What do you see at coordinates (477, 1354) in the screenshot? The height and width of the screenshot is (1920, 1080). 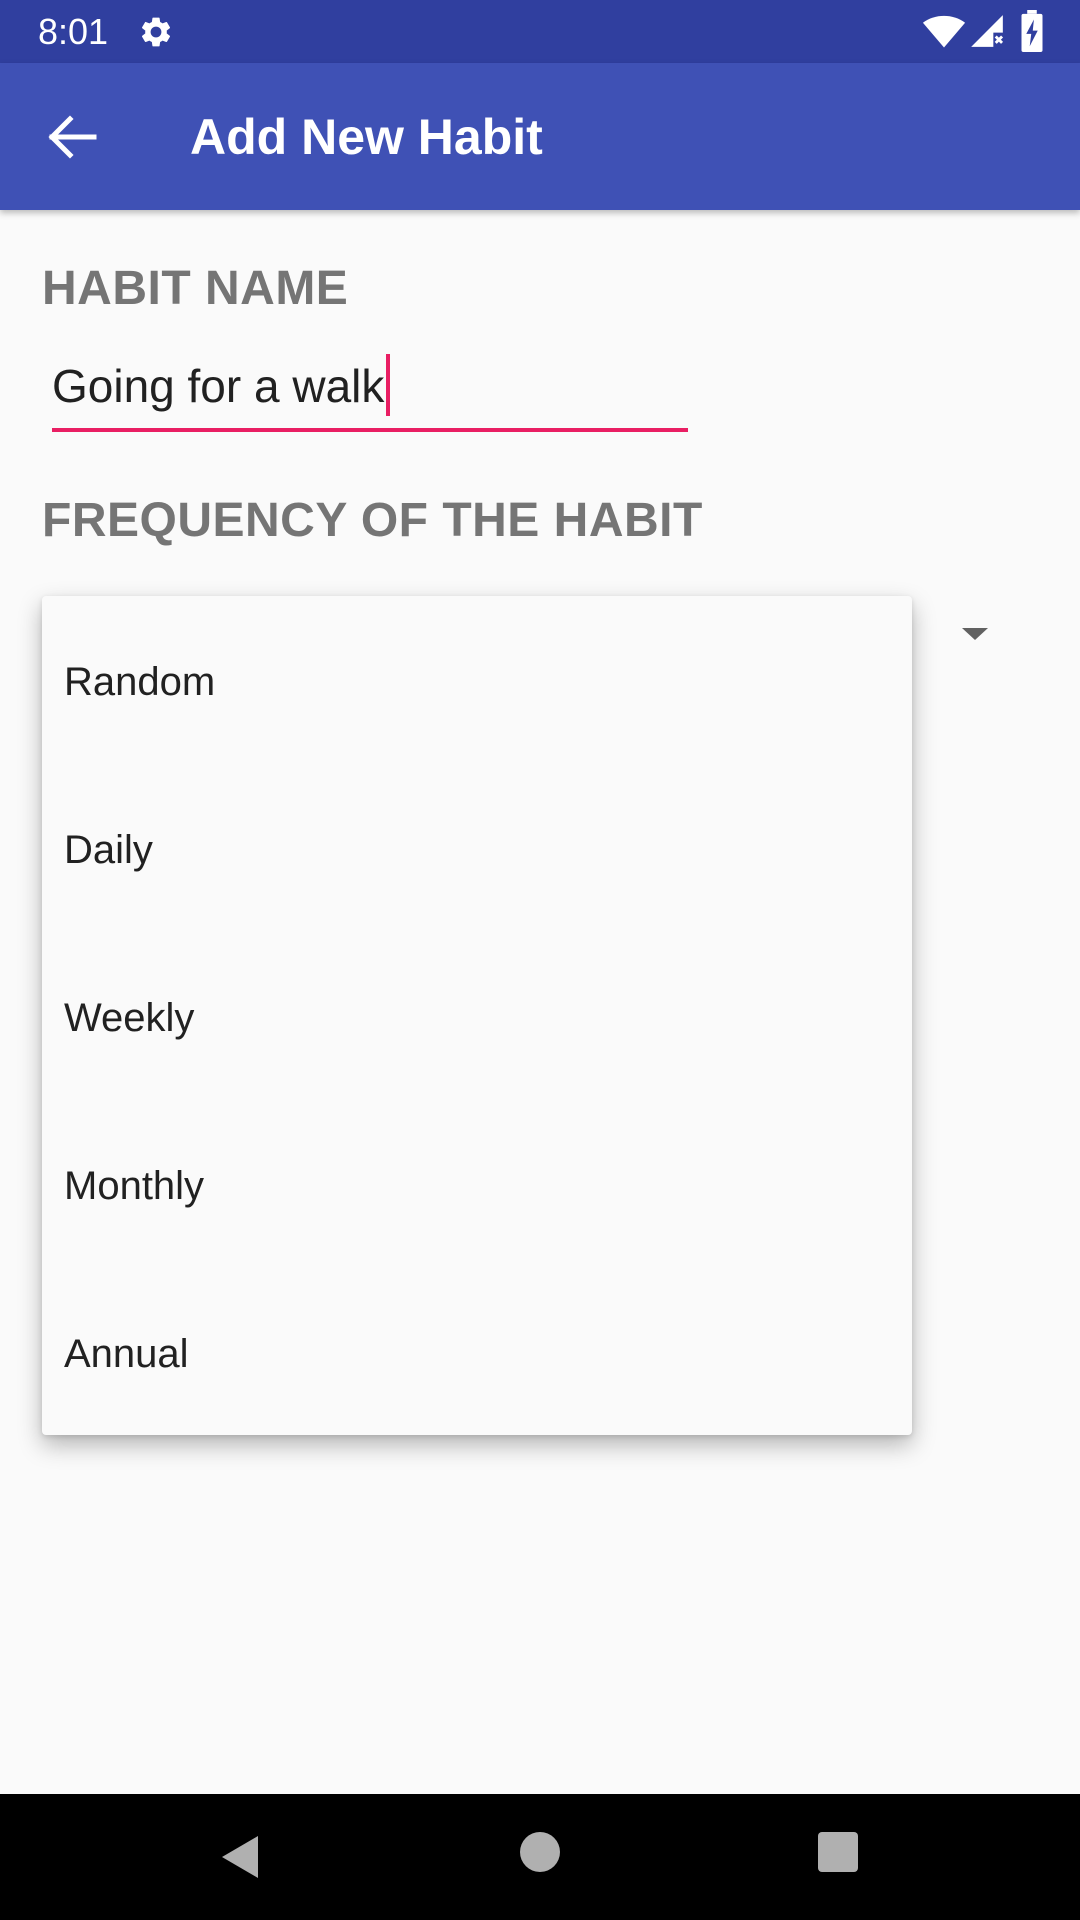 I see `frequency-option-annual: Annual` at bounding box center [477, 1354].